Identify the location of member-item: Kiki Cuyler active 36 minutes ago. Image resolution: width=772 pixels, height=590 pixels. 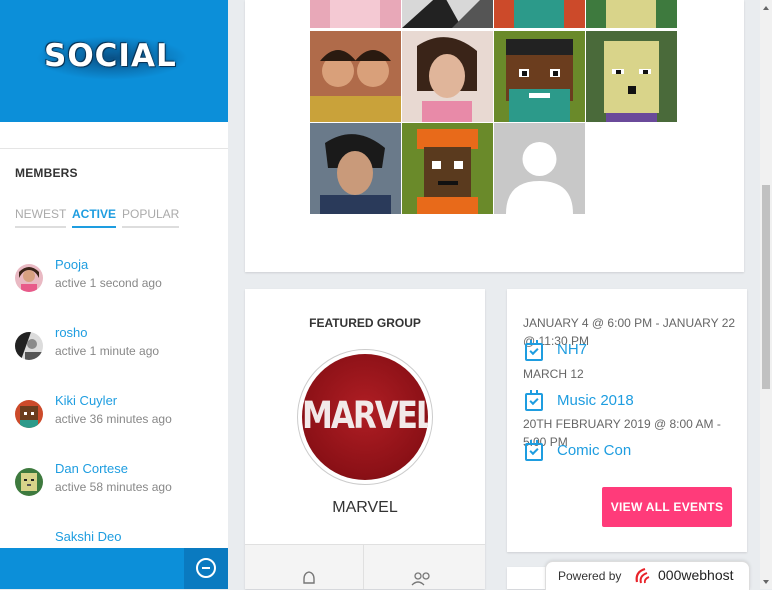
(115, 413).